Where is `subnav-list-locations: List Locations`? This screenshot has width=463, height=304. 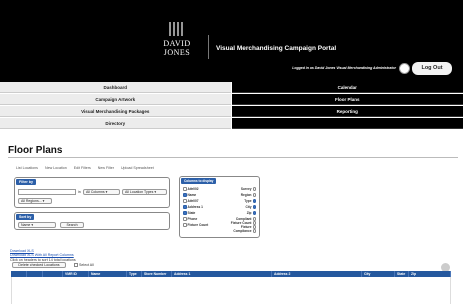
subnav-list-locations: List Locations is located at coordinates (27, 168).